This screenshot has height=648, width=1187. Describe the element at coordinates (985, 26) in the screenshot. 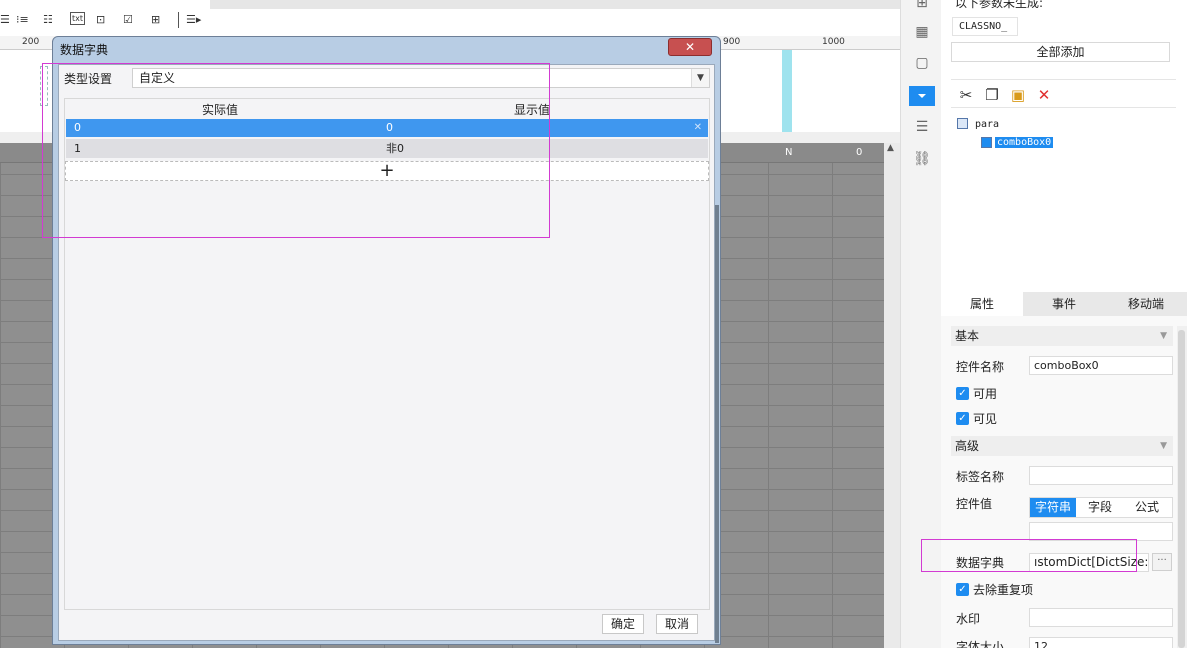

I see `param-item: CLASSNO_` at that location.